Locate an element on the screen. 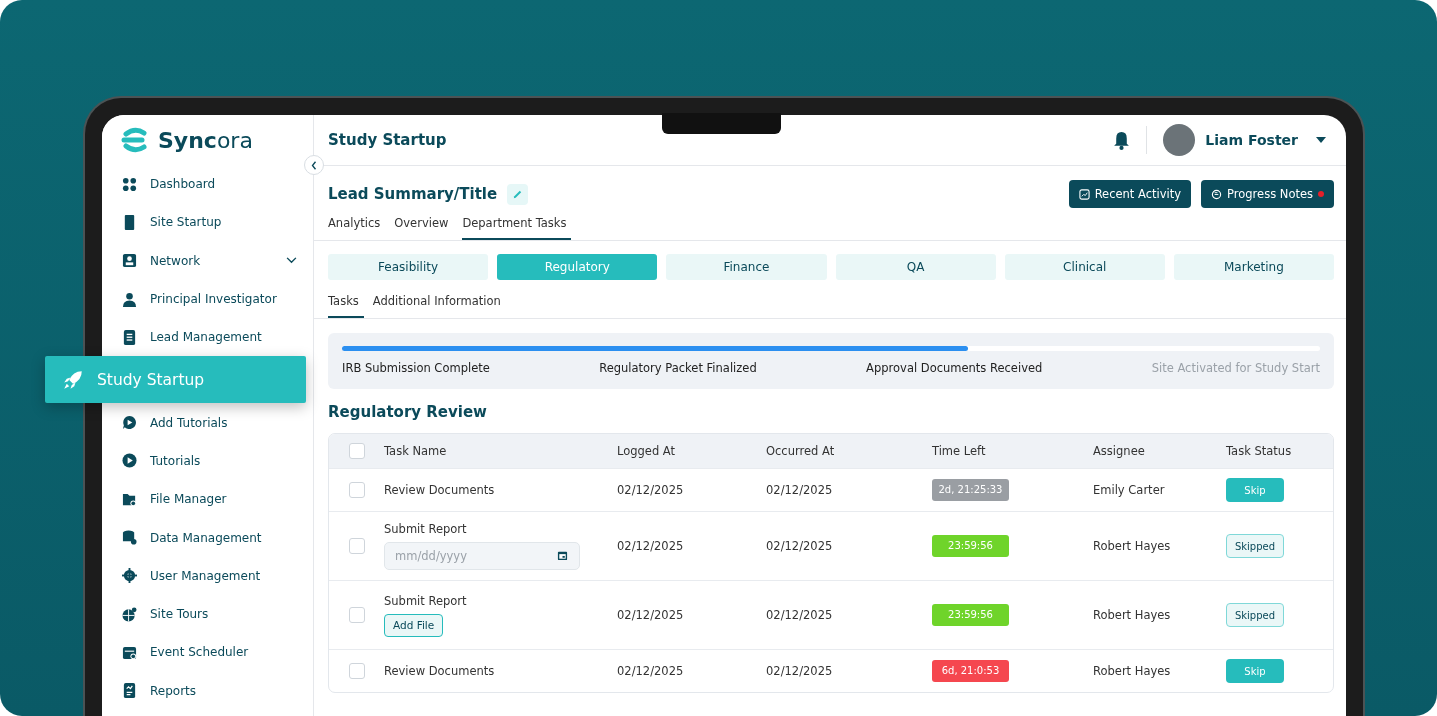  sidebar-item: User Management is located at coordinates (216, 575).